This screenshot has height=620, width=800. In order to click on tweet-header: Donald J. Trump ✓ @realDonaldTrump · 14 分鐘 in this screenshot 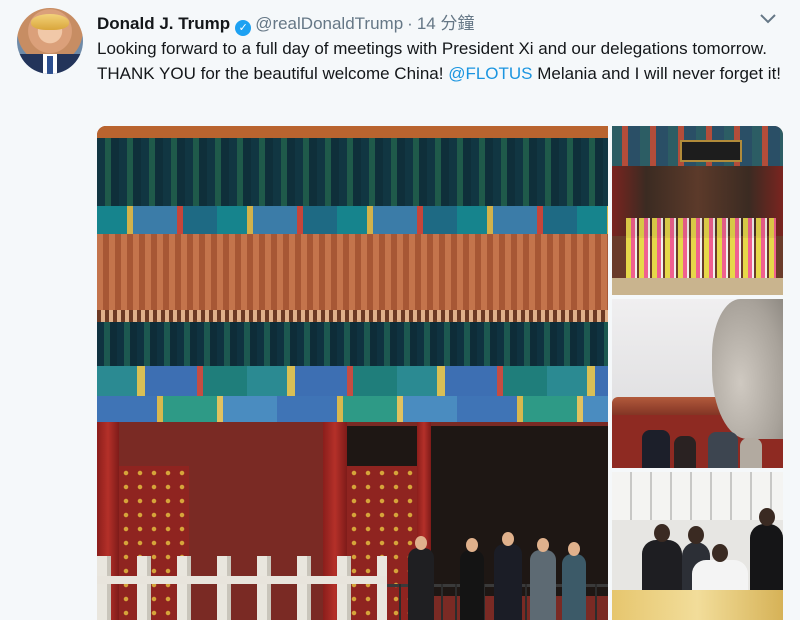, I will do `click(285, 22)`.